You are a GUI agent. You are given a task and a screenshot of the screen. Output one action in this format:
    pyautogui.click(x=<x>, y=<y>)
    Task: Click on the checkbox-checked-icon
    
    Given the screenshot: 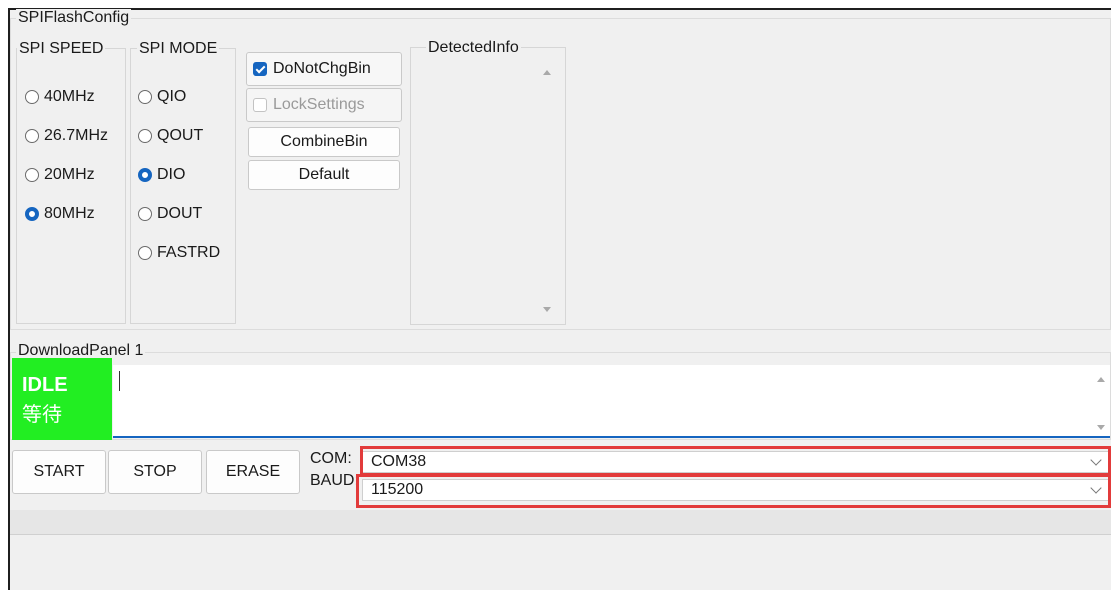 What is the action you would take?
    pyautogui.click(x=260, y=69)
    